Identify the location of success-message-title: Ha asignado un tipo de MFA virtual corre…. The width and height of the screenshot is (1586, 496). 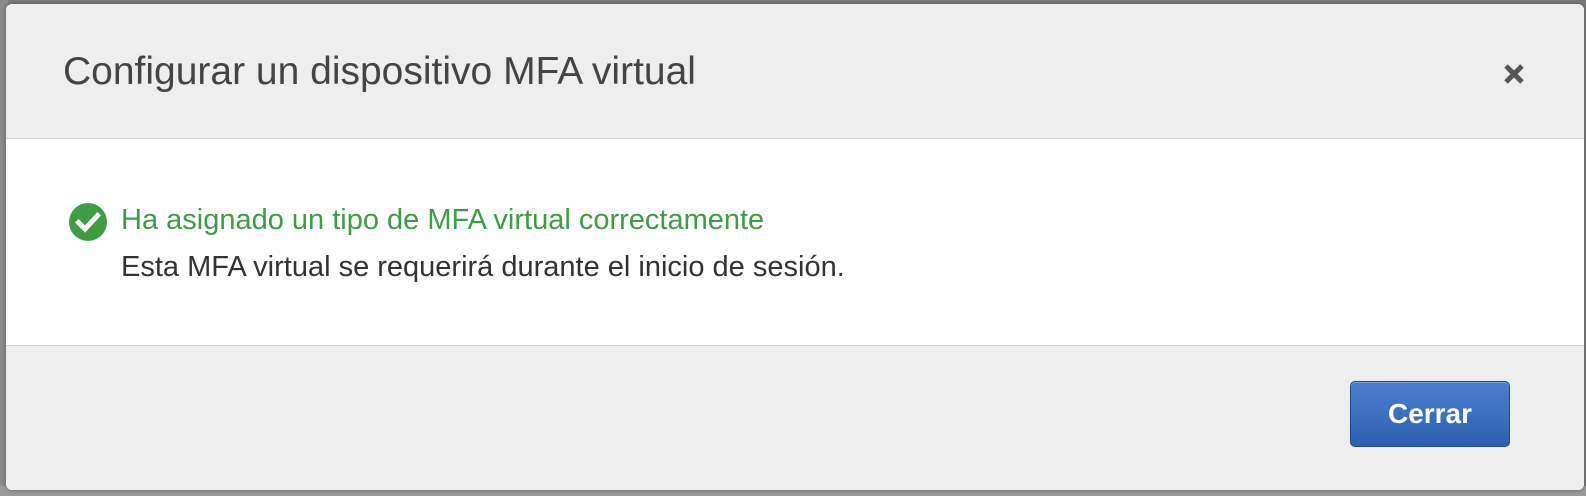
(443, 220).